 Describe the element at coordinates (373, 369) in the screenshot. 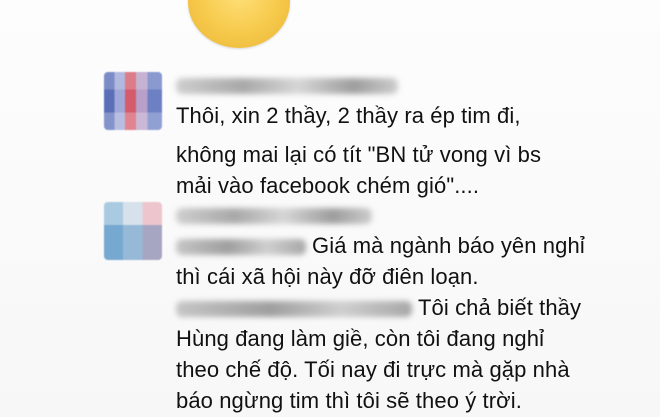

I see `comment-text-line: theo chế độ. Tối nay đi trực mà gặp nhà` at that location.